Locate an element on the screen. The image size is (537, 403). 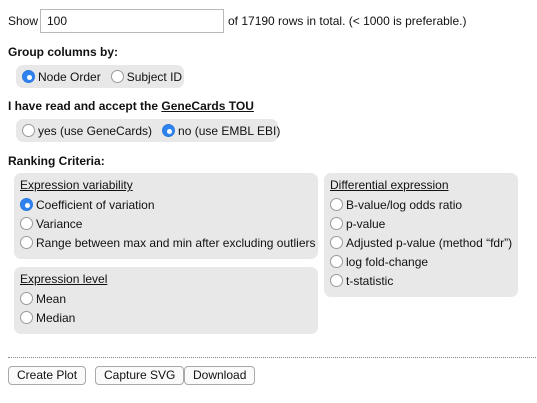
median-label: Median is located at coordinates (56, 317).